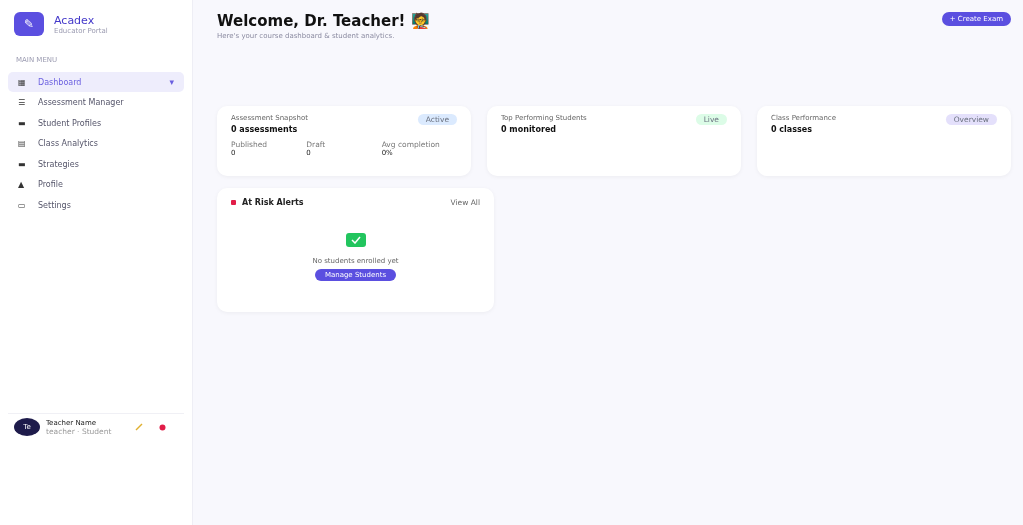 This screenshot has height=525, width=1023. I want to click on menu-icon: ▦, so click(23, 82).